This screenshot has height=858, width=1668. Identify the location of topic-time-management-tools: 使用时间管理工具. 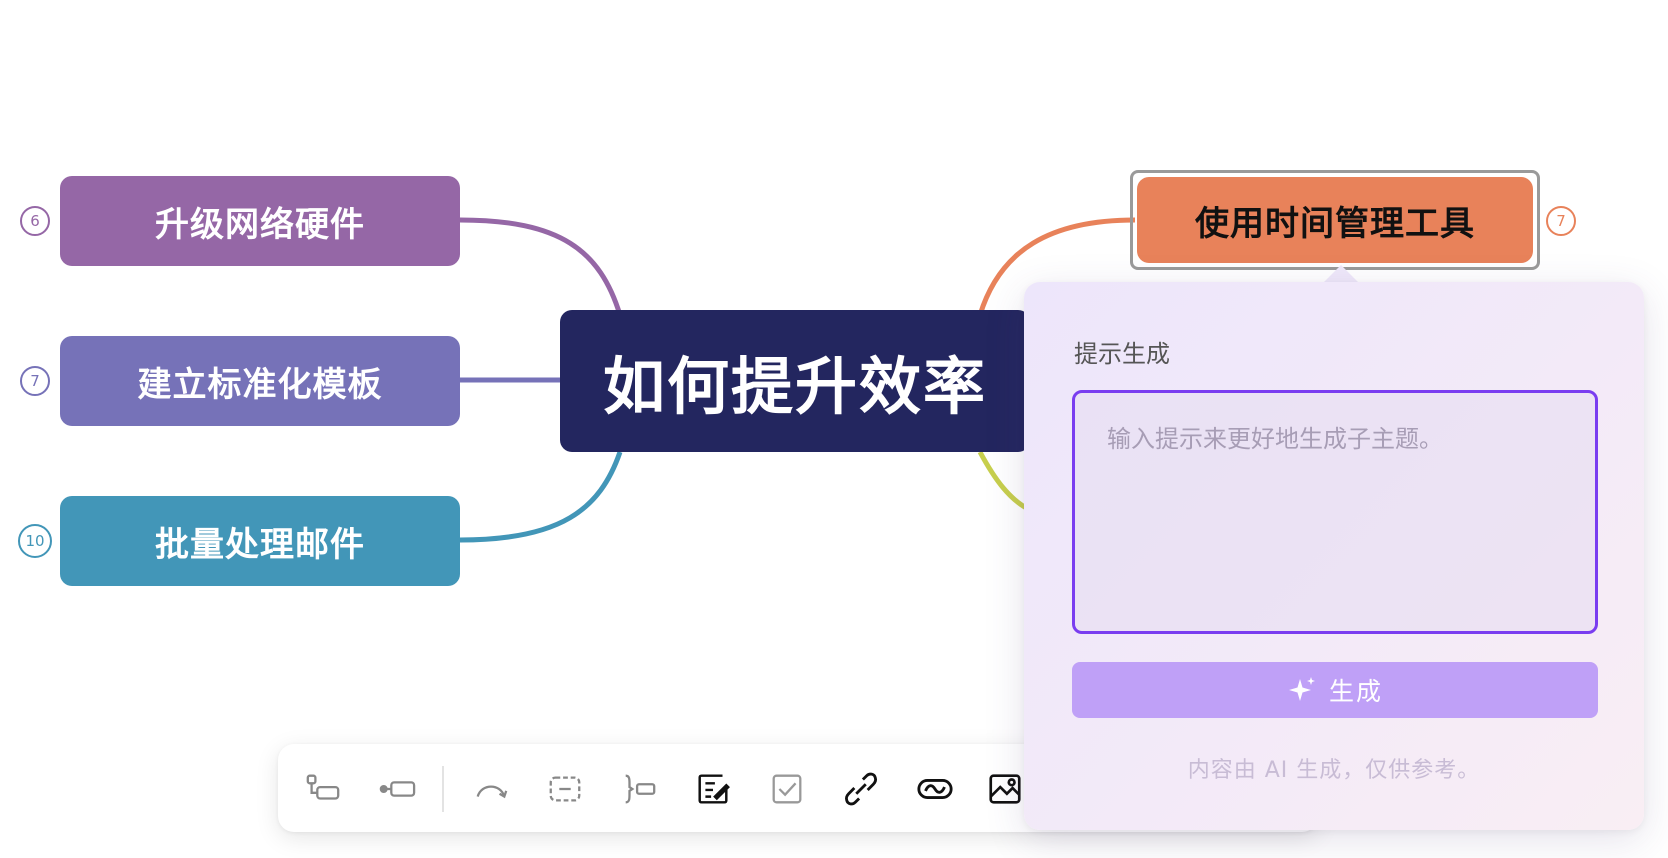
(1335, 220).